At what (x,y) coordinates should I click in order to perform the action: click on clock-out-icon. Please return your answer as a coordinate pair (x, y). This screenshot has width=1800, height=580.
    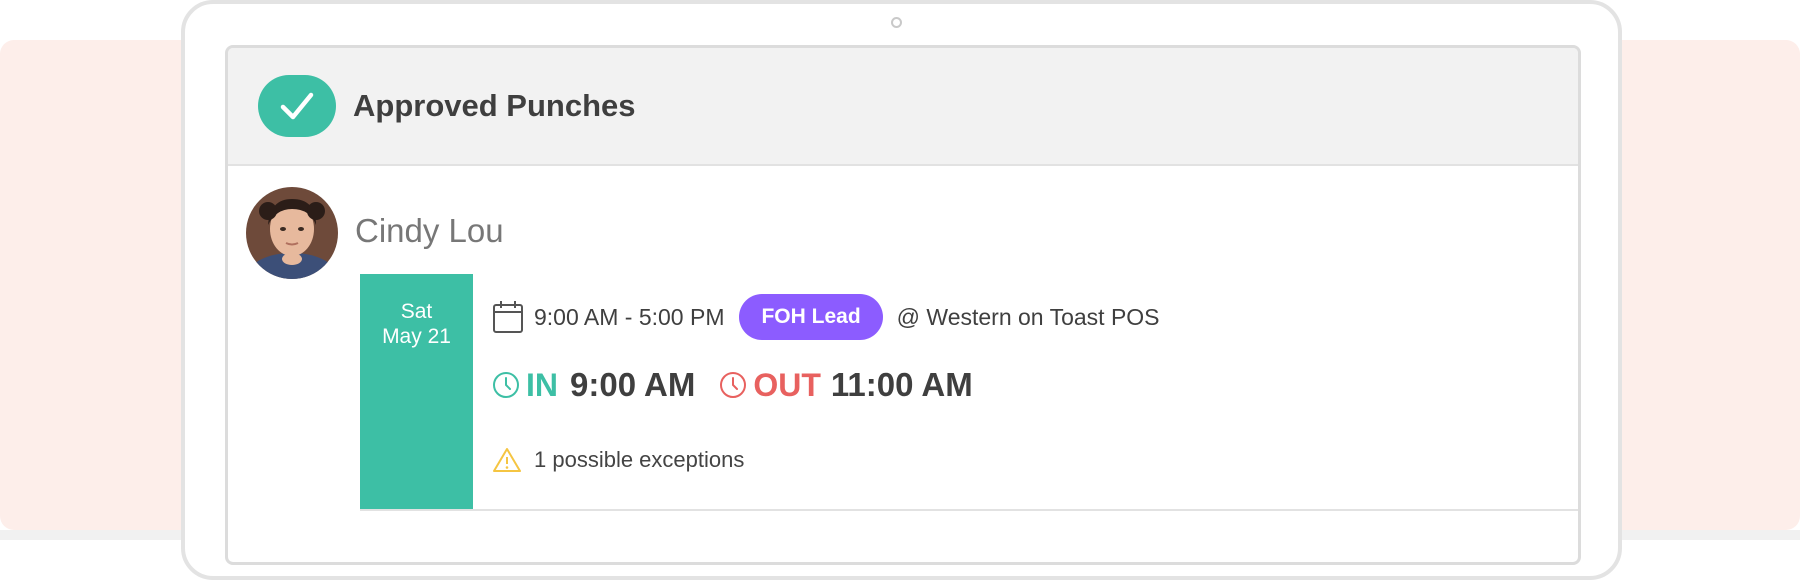
    Looking at the image, I should click on (733, 385).